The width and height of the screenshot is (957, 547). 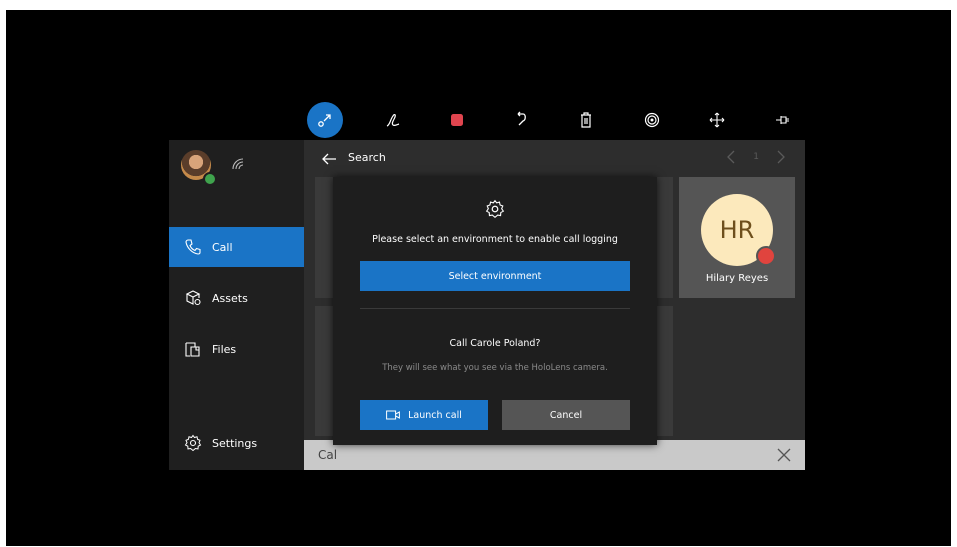 I want to click on pen-tool, so click(x=393, y=120).